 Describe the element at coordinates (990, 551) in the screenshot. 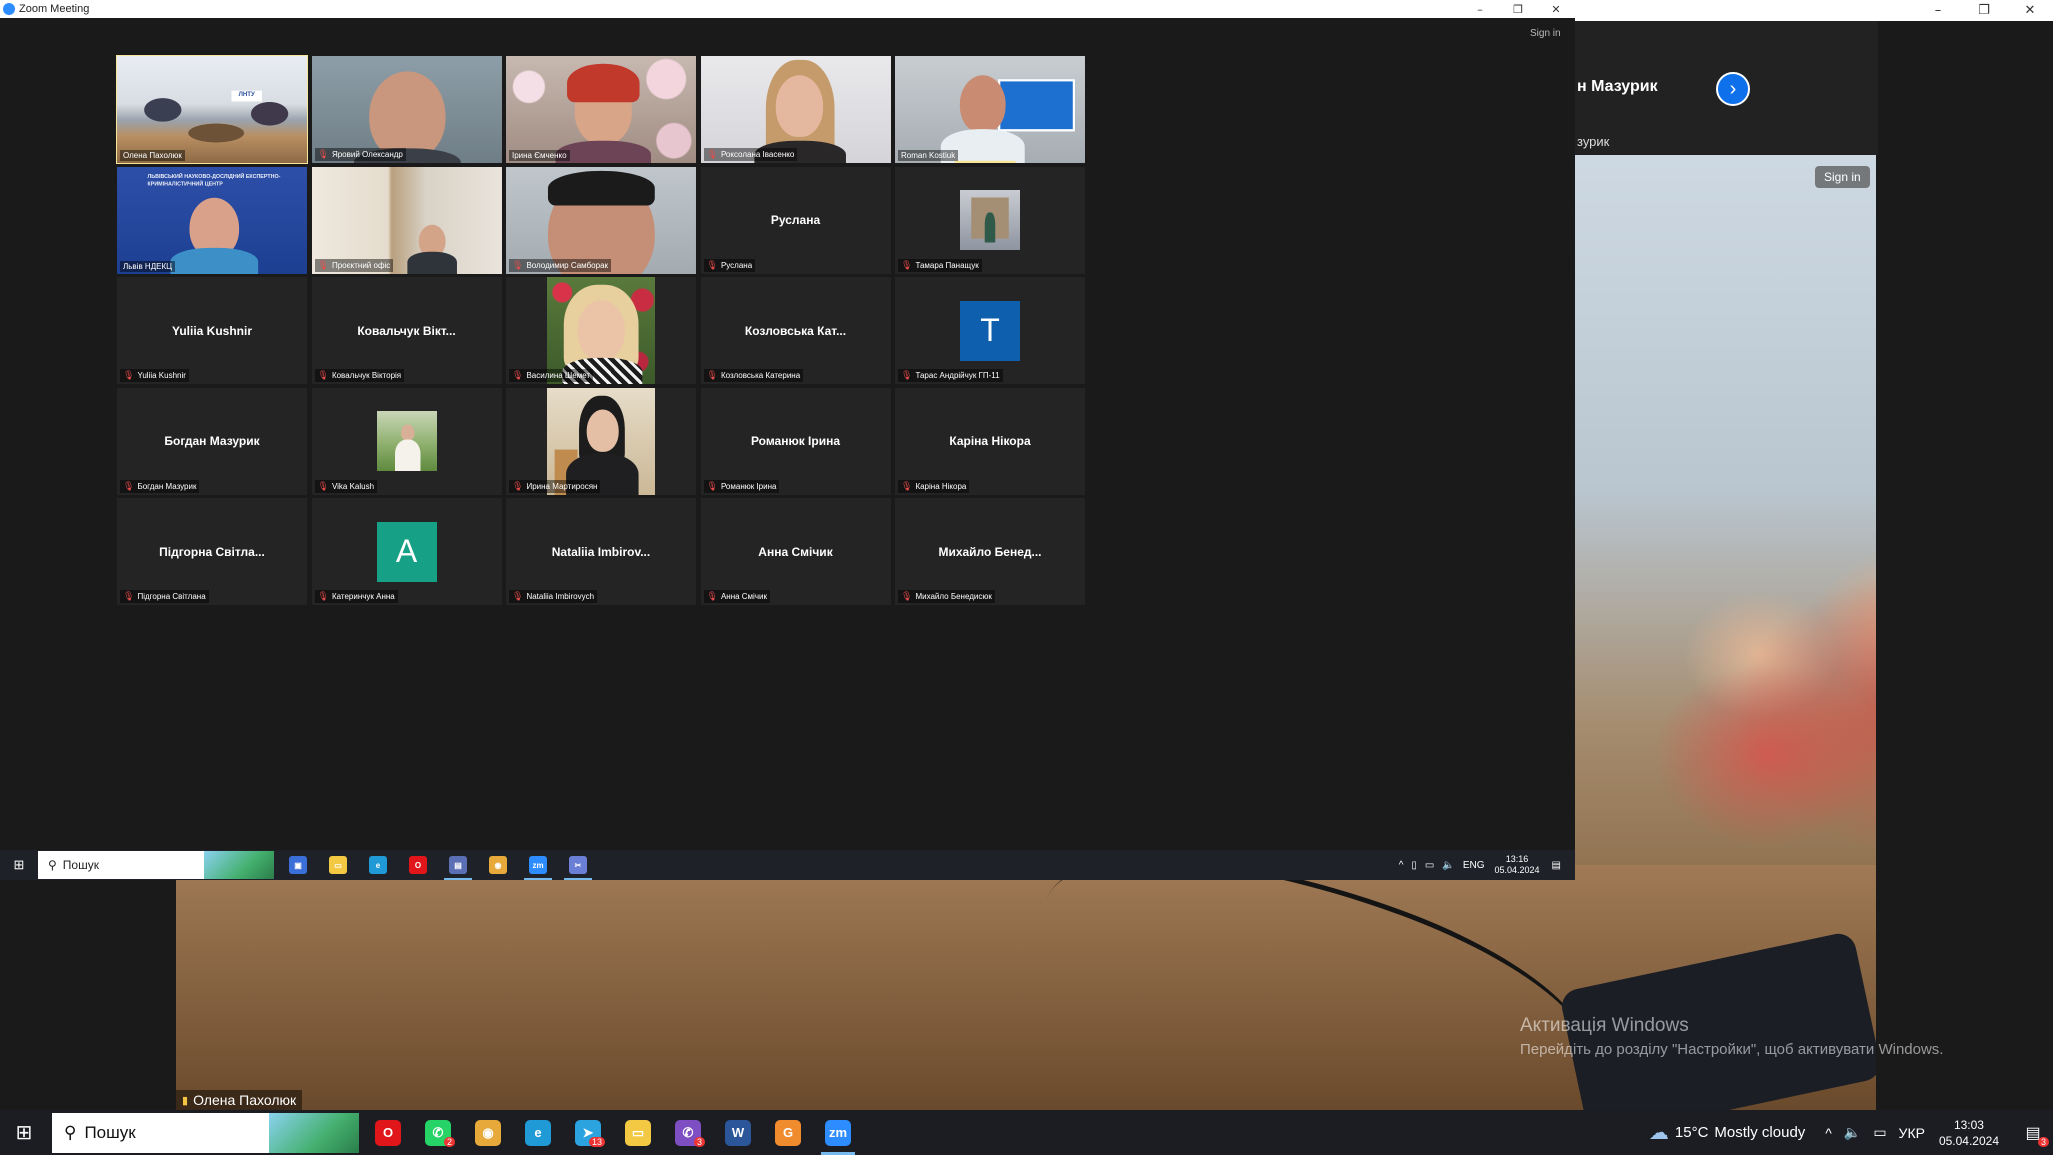

I see `participant-tile: Михайло Бенед... 🎙 Михайло Бенедисюк` at that location.